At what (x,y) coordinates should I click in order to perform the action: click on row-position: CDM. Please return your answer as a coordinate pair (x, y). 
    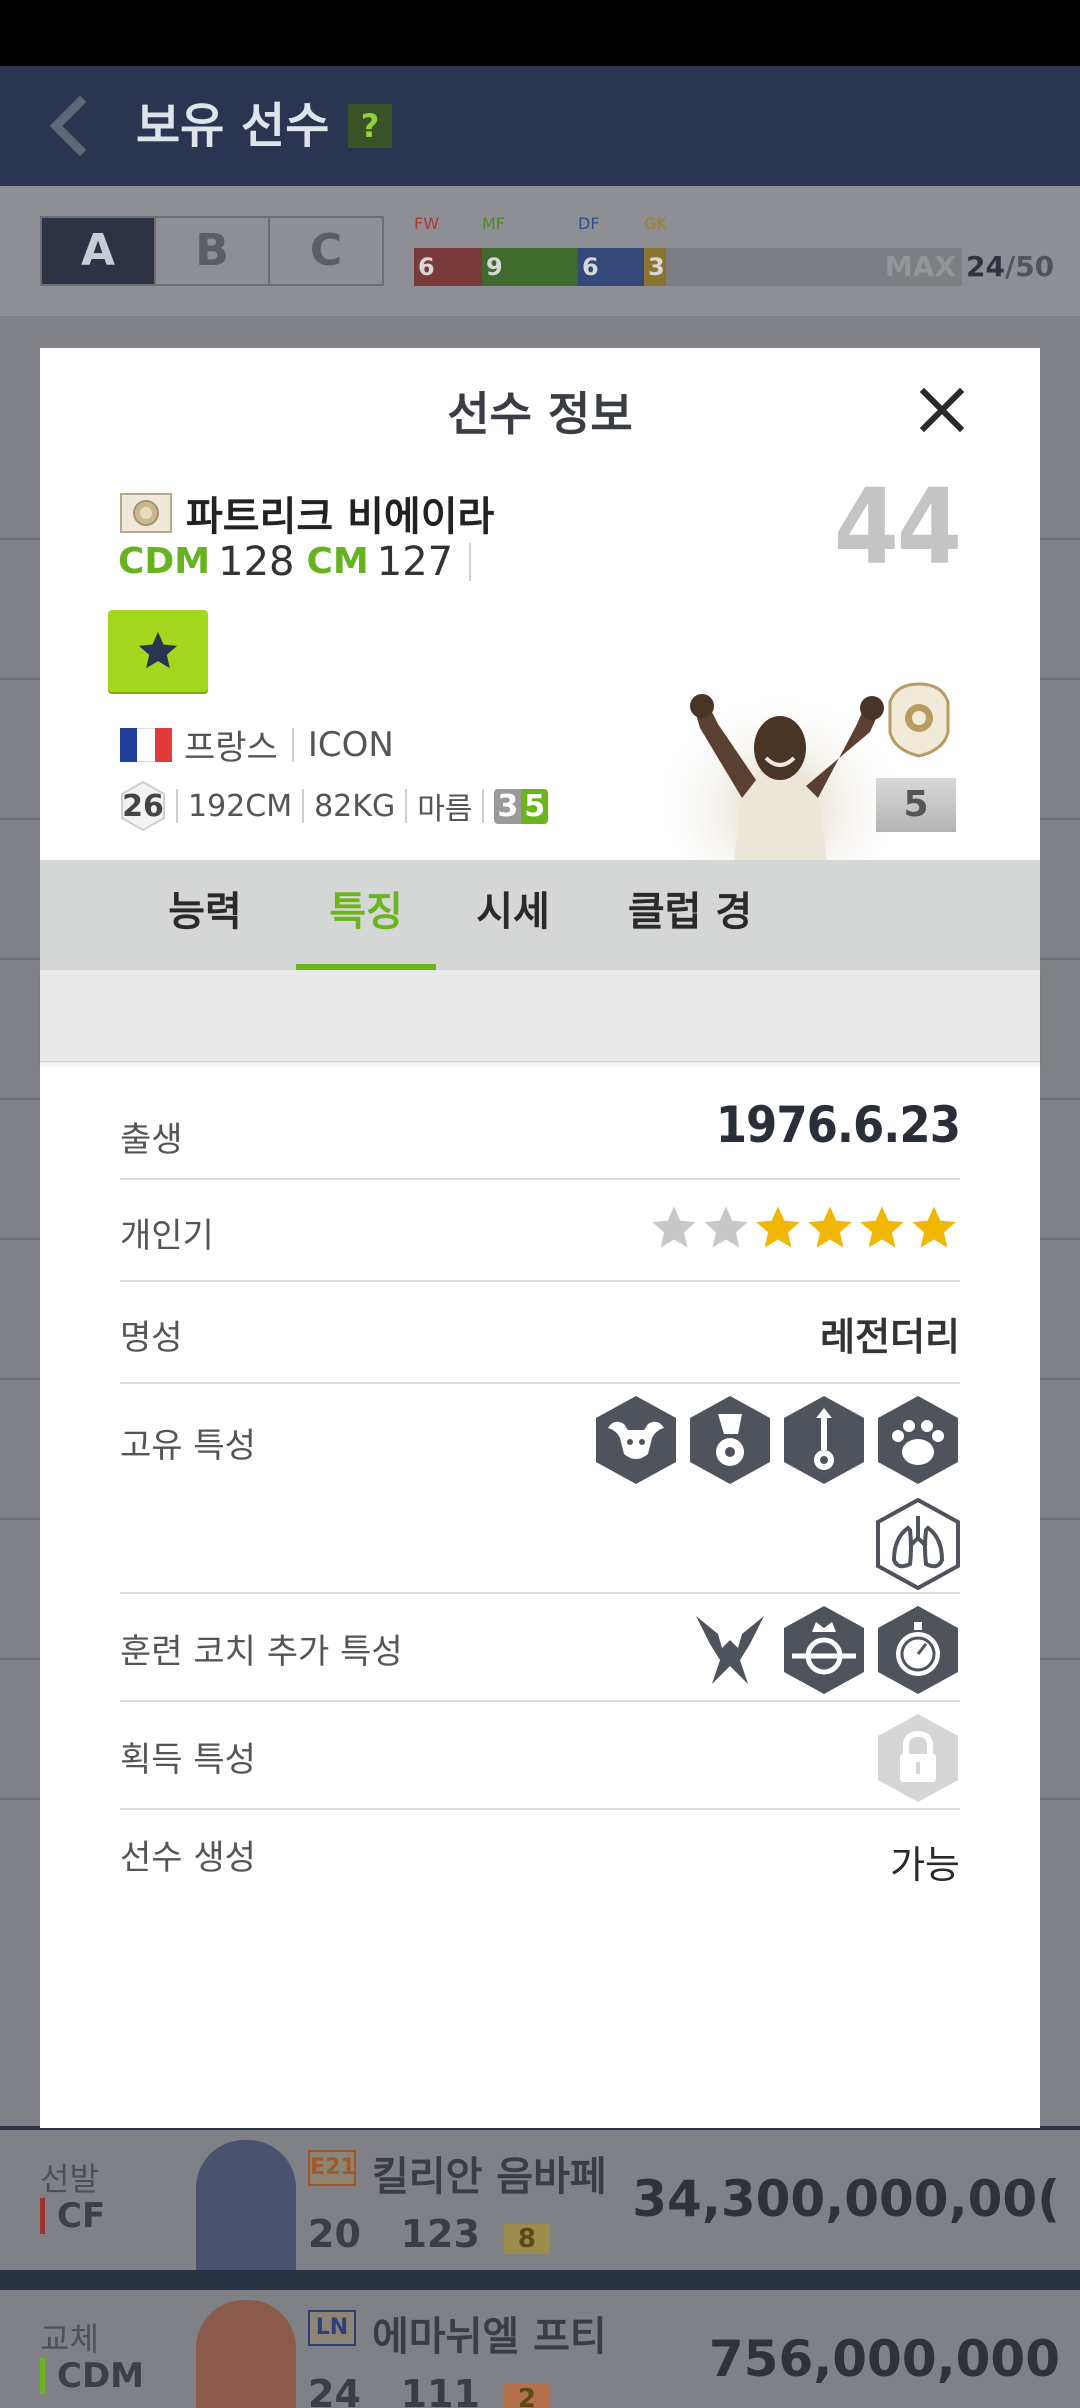
    Looking at the image, I should click on (92, 2376).